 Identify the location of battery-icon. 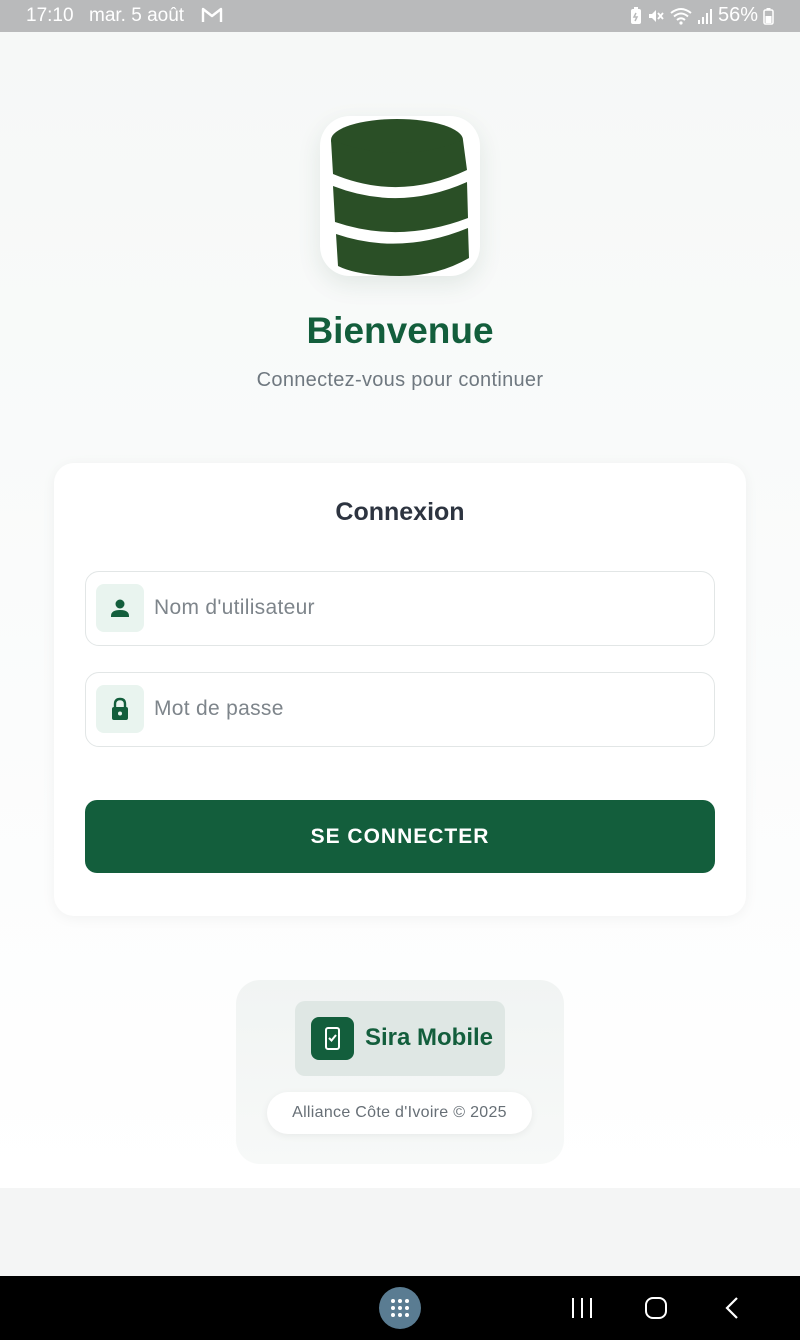
(768, 16).